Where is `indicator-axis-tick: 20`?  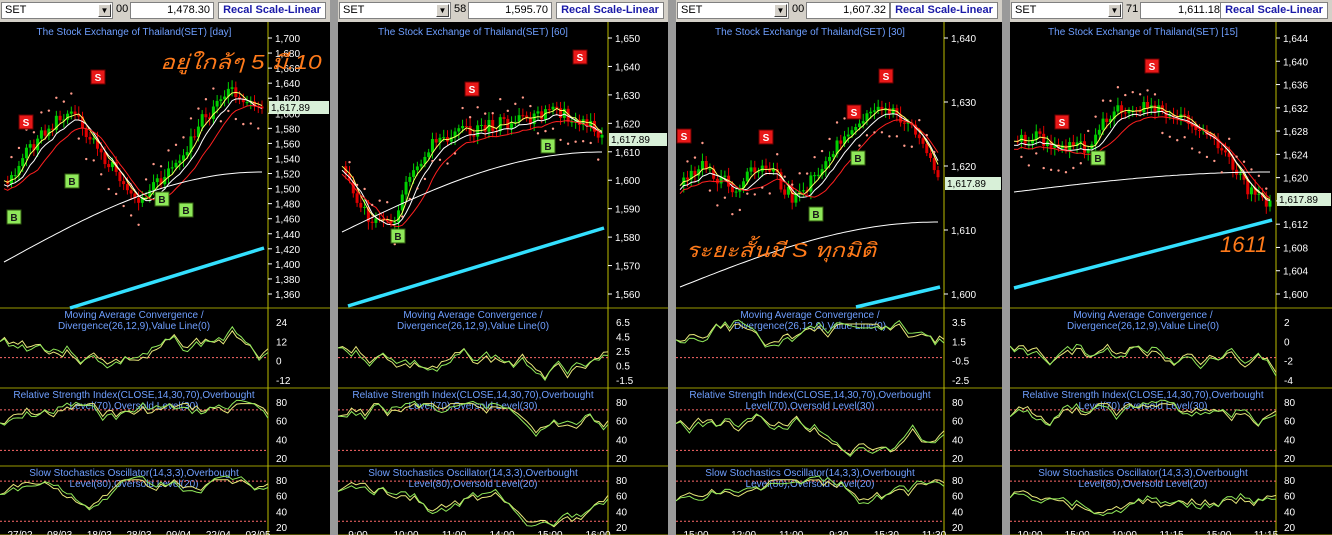 indicator-axis-tick: 20 is located at coordinates (958, 528).